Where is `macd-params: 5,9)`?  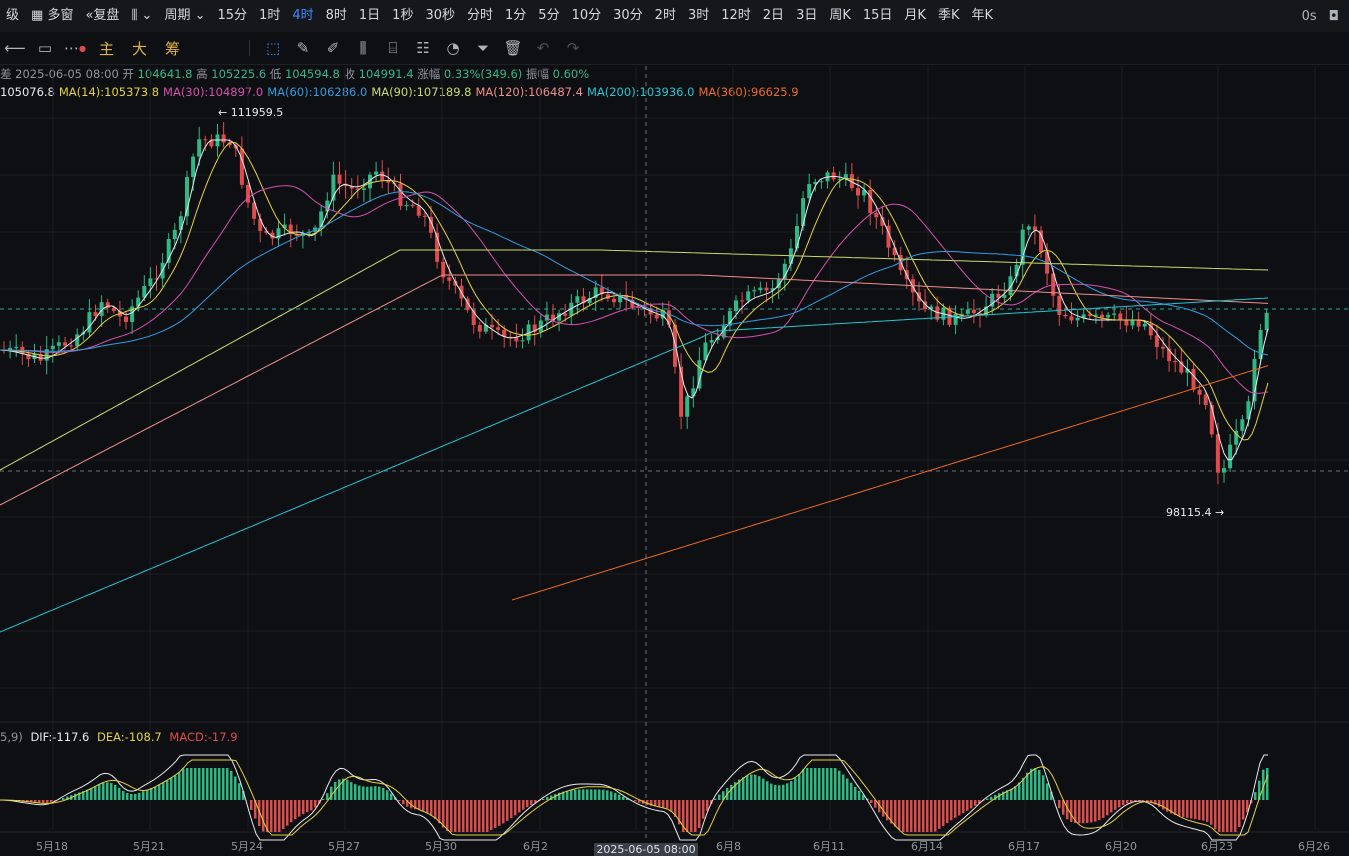 macd-params: 5,9) is located at coordinates (11, 737).